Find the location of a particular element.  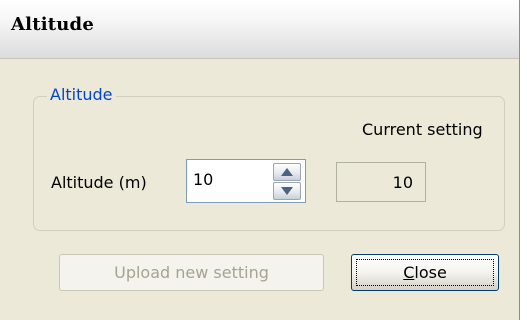

spin-up-button is located at coordinates (287, 172).